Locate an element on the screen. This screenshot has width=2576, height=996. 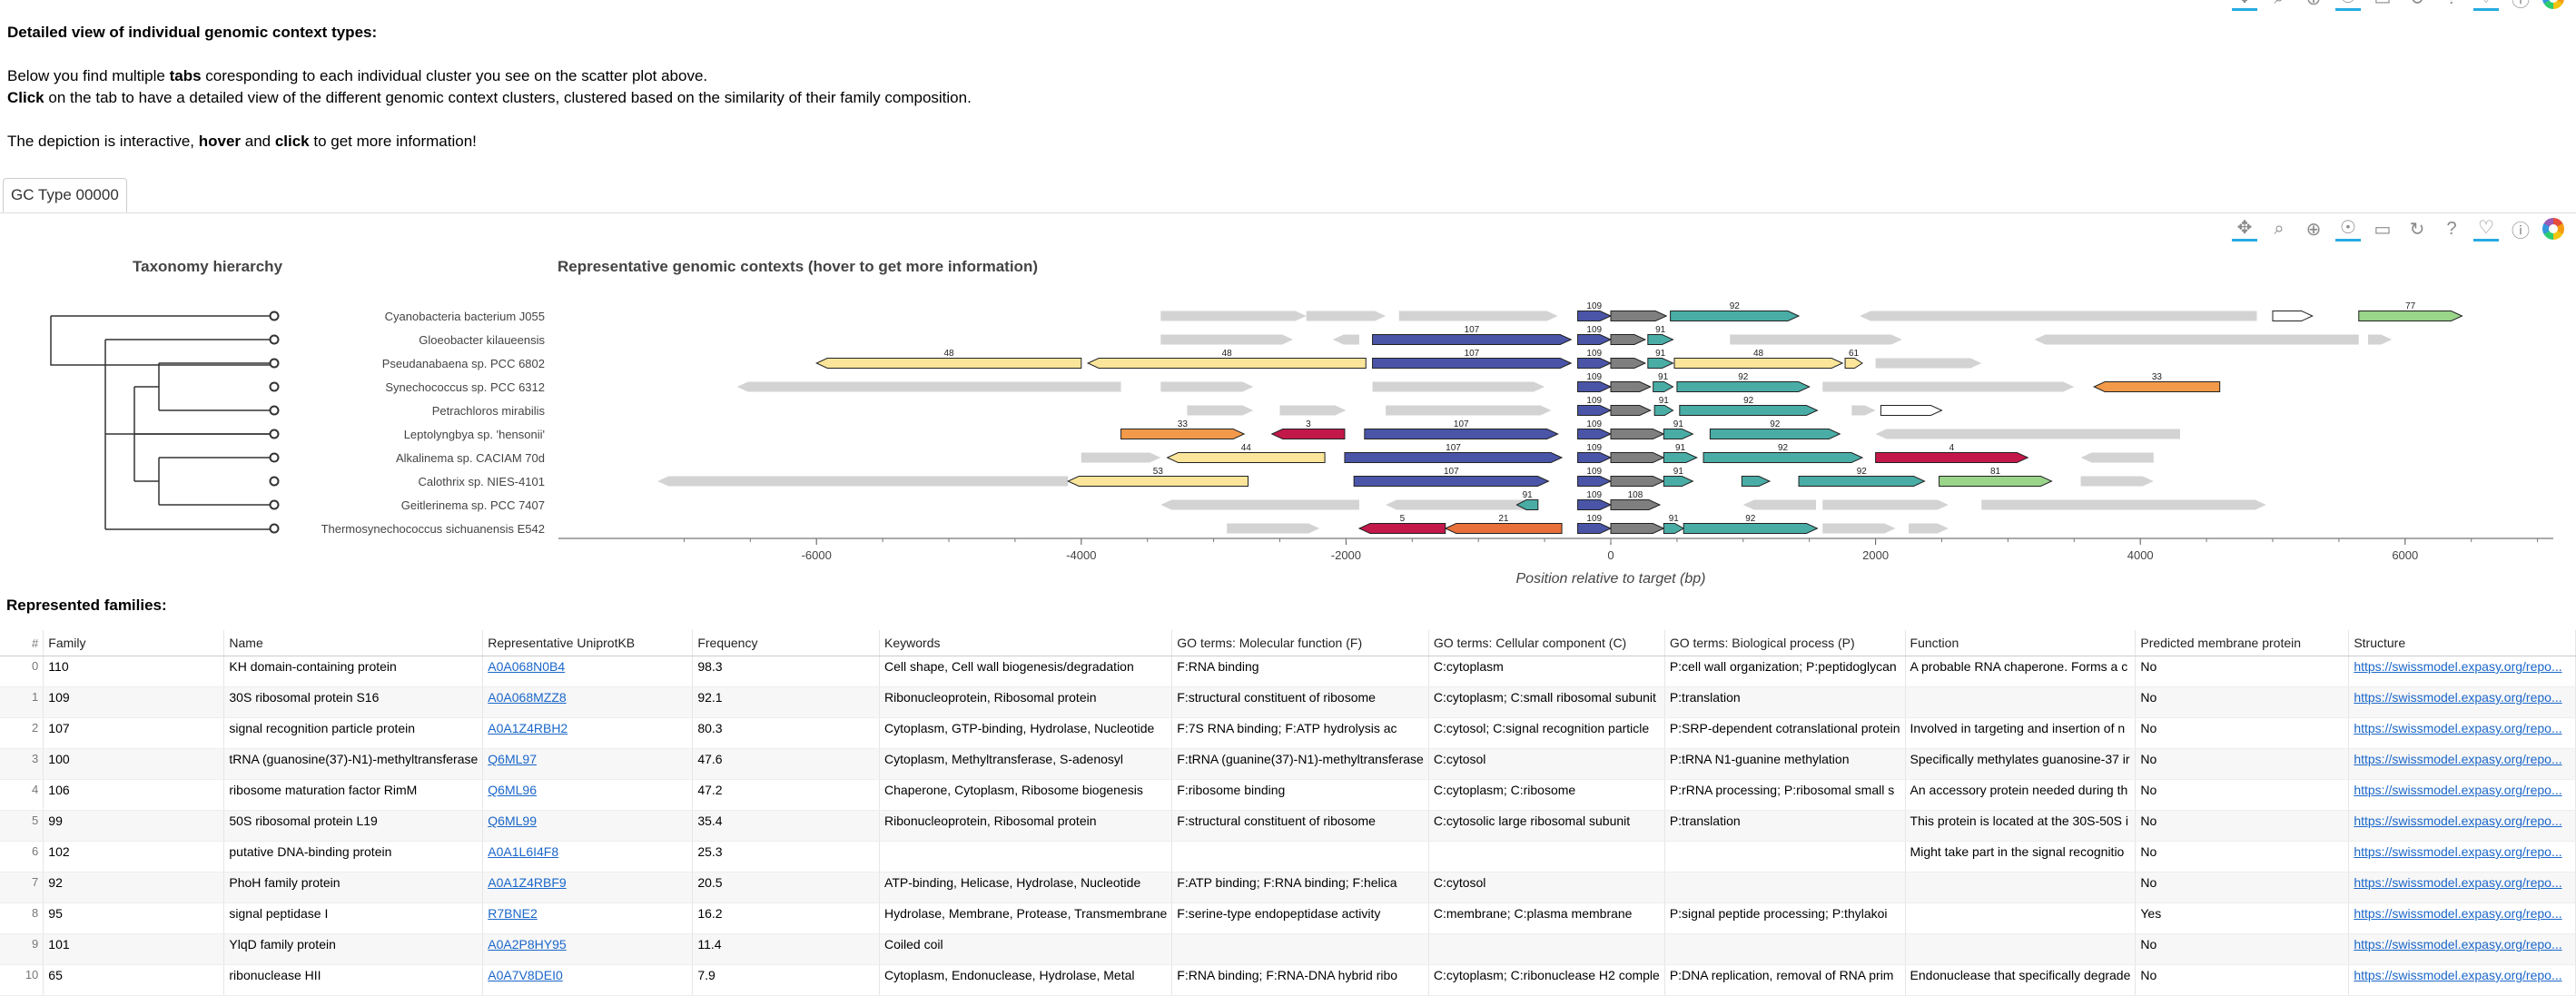
column-header: GO terms: Cellular component (C) is located at coordinates (1546, 643).